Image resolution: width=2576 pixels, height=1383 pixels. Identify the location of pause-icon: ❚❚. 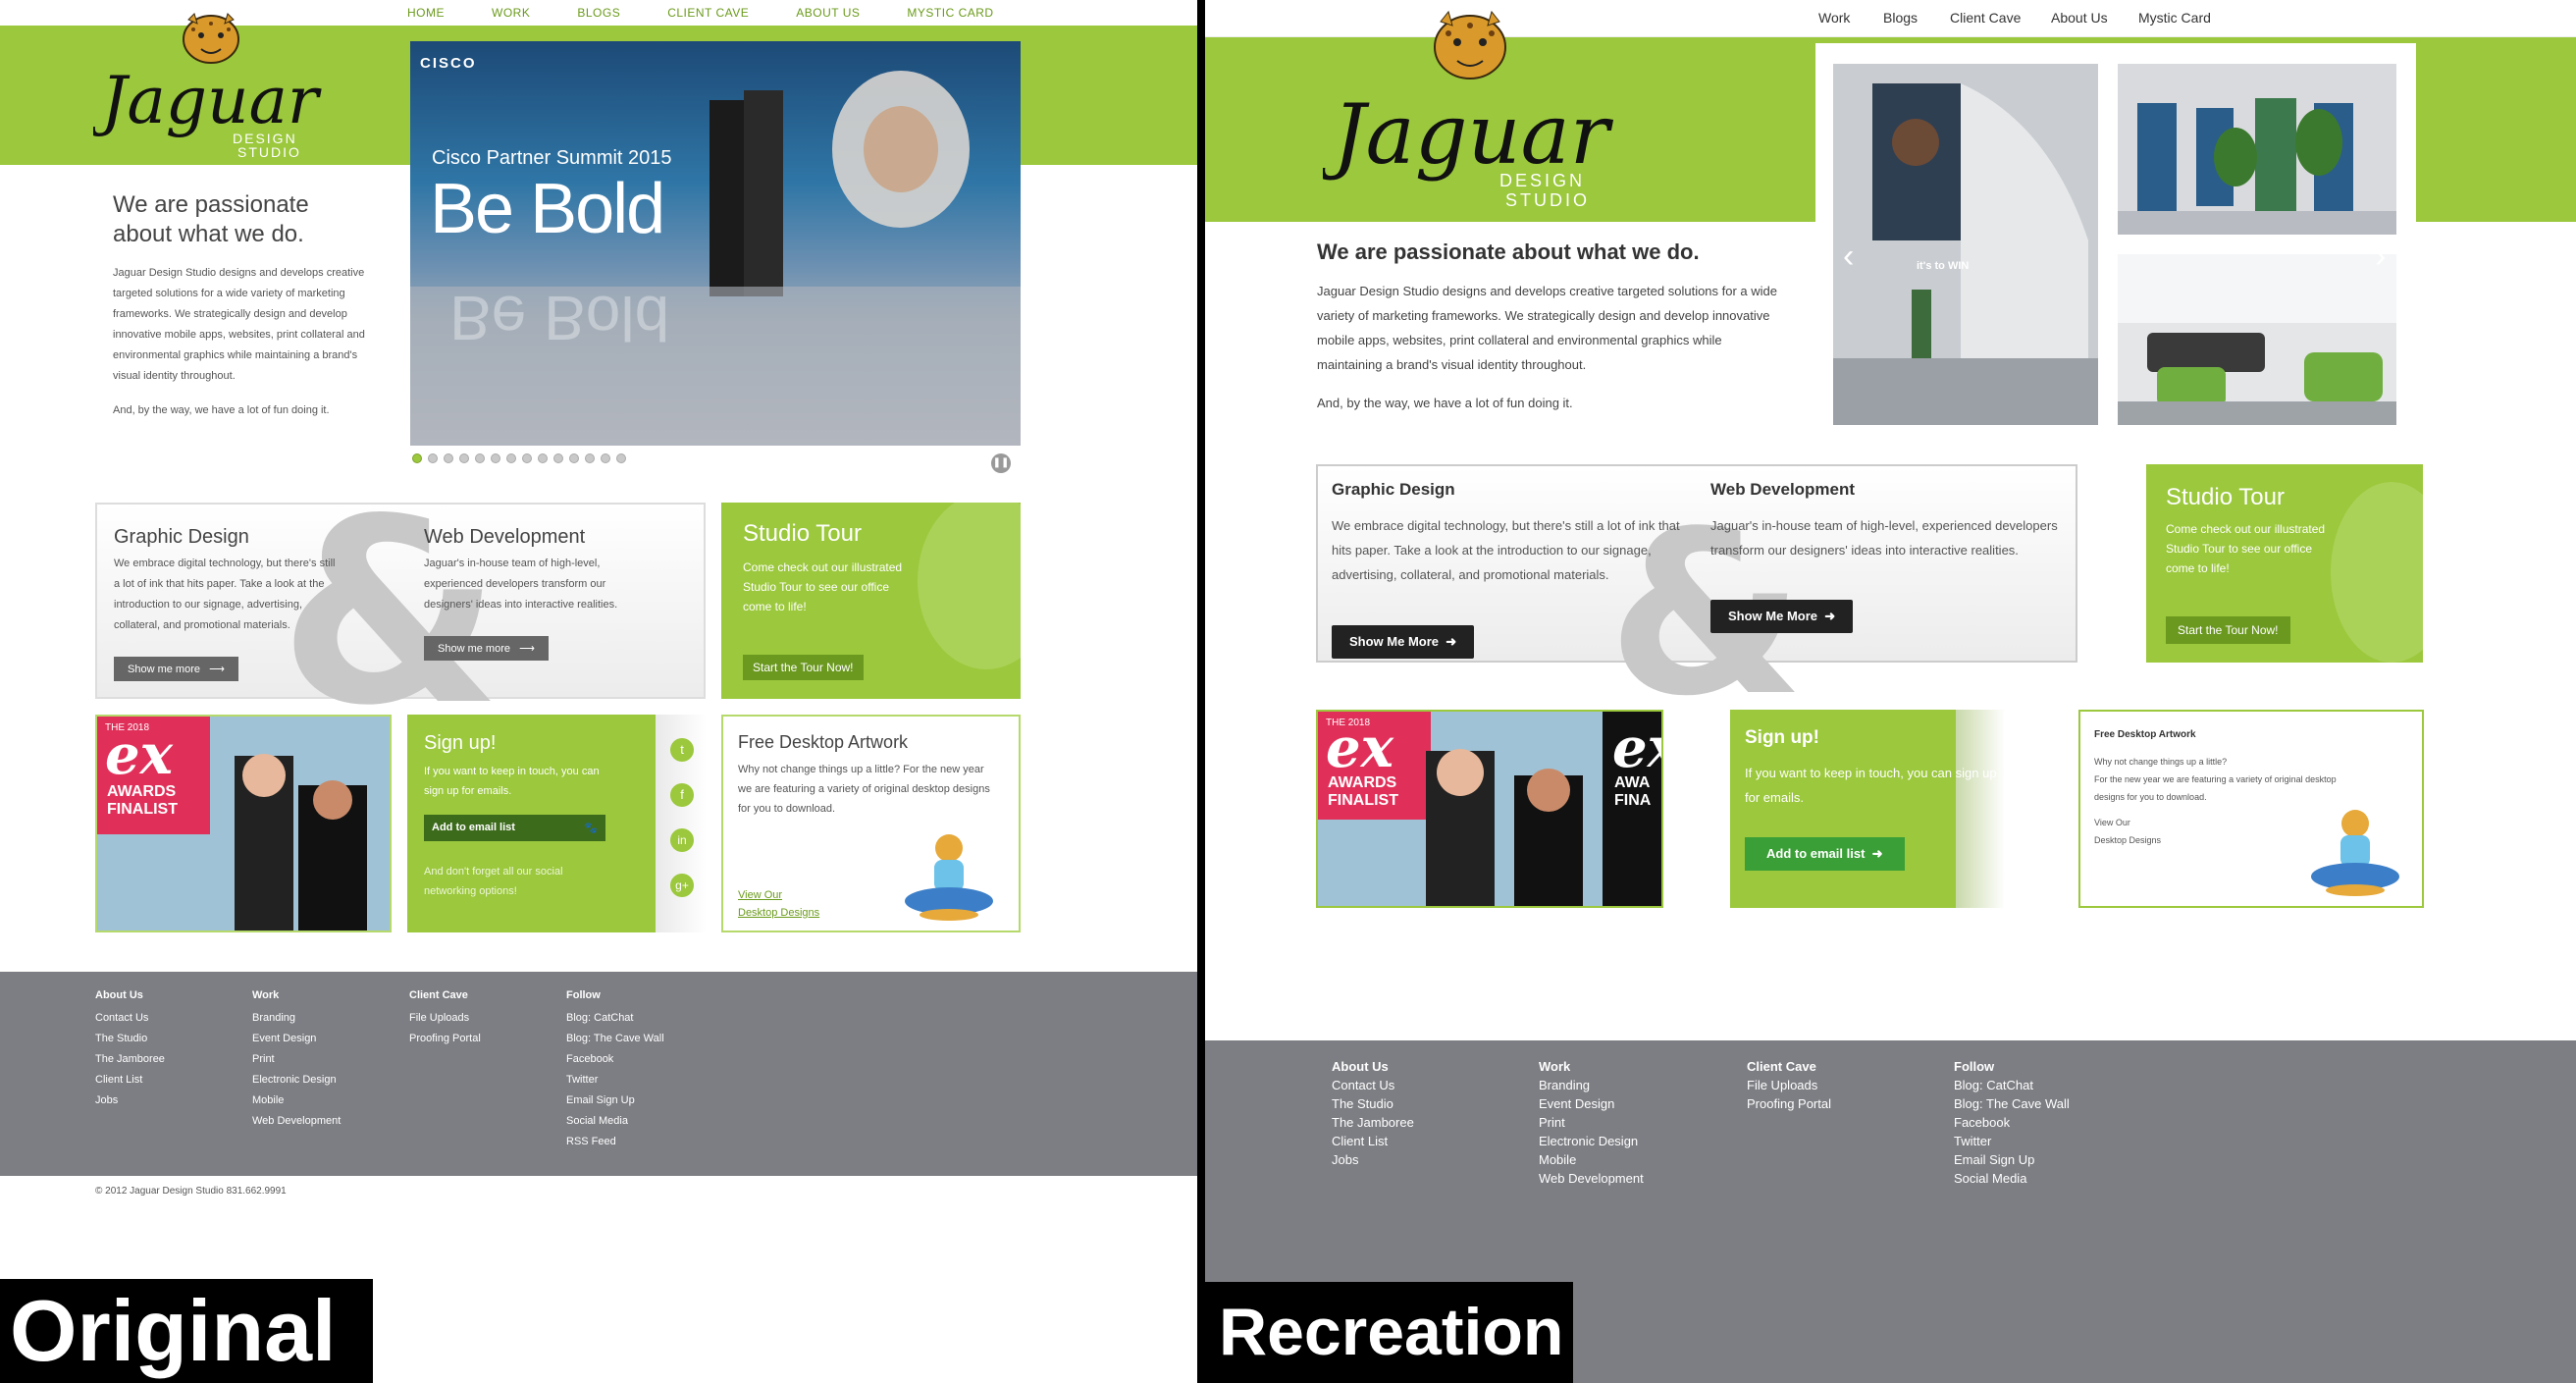
(1001, 463).